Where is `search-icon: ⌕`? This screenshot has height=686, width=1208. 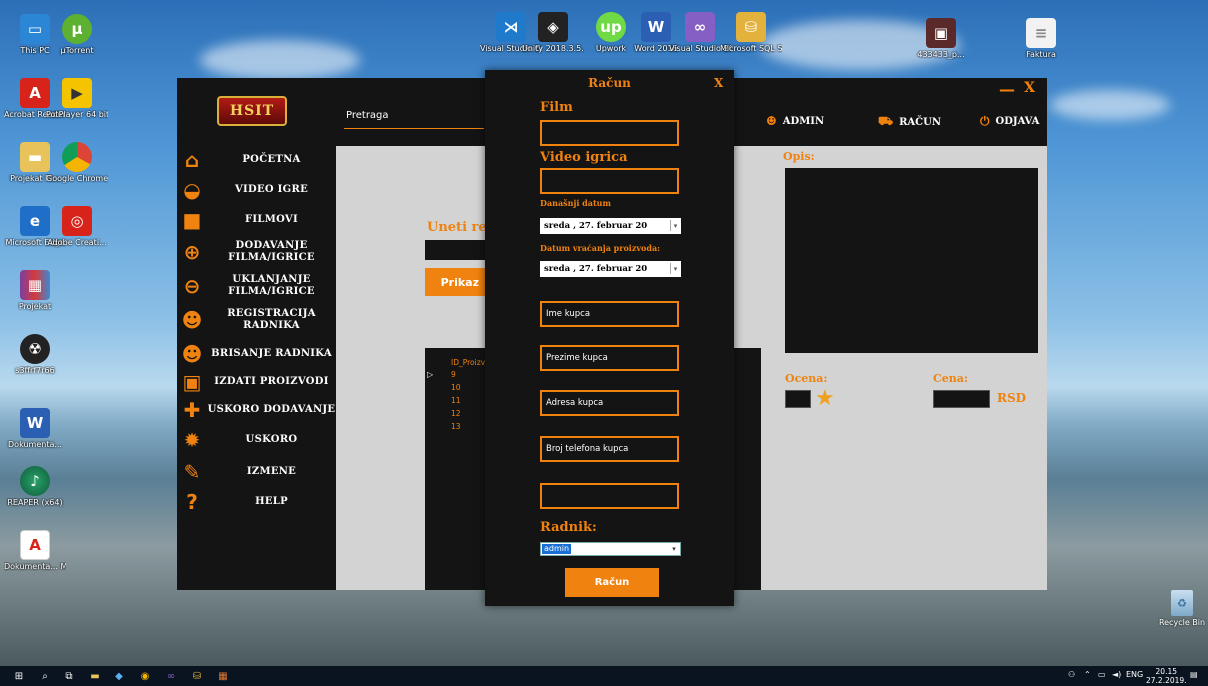
search-icon: ⌕ is located at coordinates (45, 676).